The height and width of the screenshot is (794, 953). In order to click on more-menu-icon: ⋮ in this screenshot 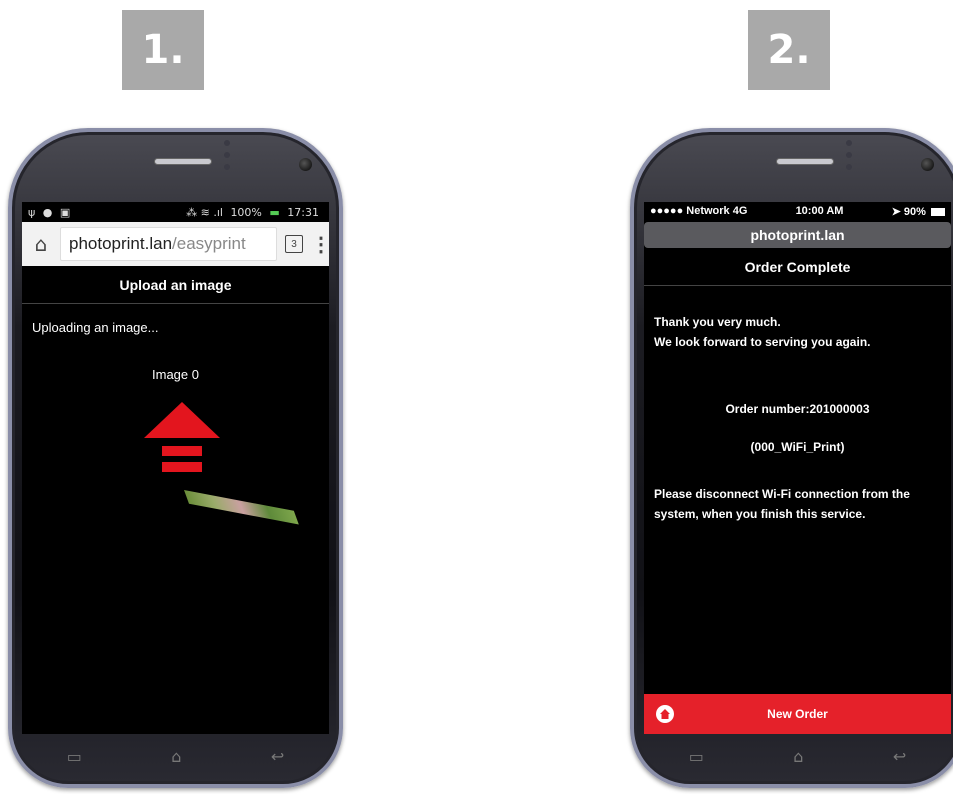, I will do `click(320, 244)`.